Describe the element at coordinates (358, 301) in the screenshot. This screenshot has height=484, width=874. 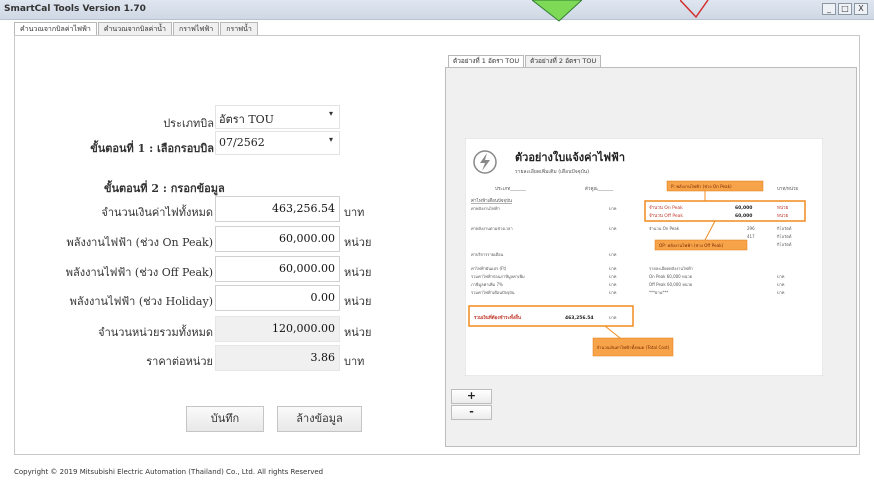
I see `holiday-unit: หน่วย` at that location.